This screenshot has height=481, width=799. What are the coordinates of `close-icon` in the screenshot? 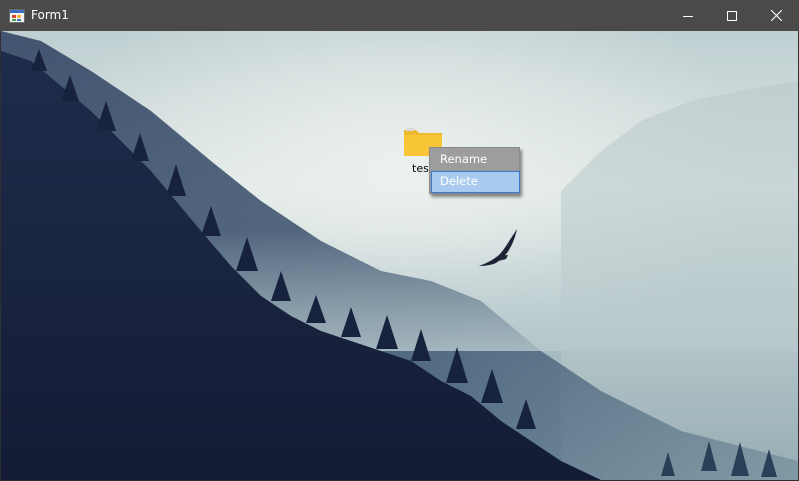 It's located at (776, 15).